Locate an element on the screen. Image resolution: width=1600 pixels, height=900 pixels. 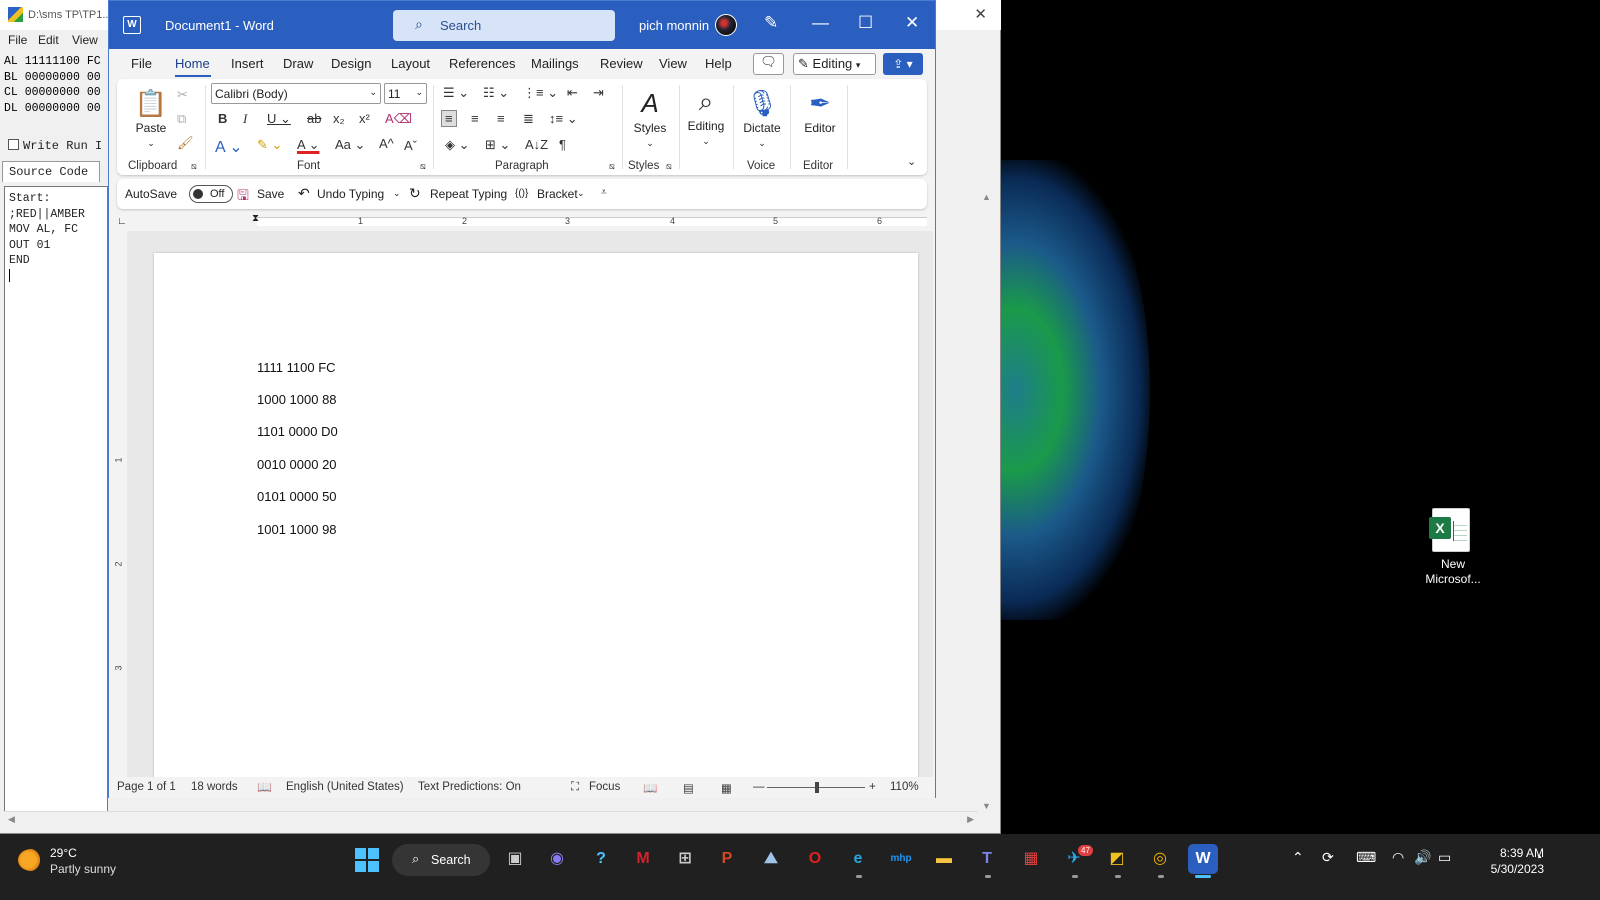
write-run-checkbox: Write Run I is located at coordinates (55, 146).